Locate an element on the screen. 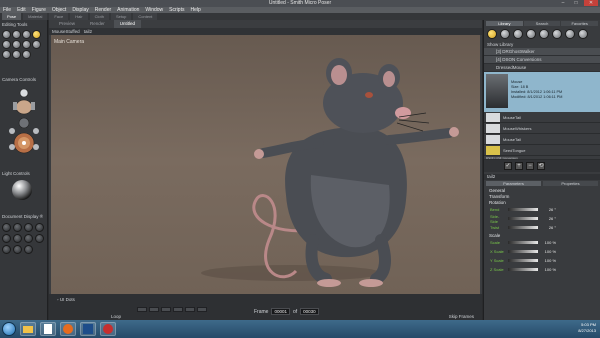  parameter-dial: Y Scale 100 % is located at coordinates (542, 260).